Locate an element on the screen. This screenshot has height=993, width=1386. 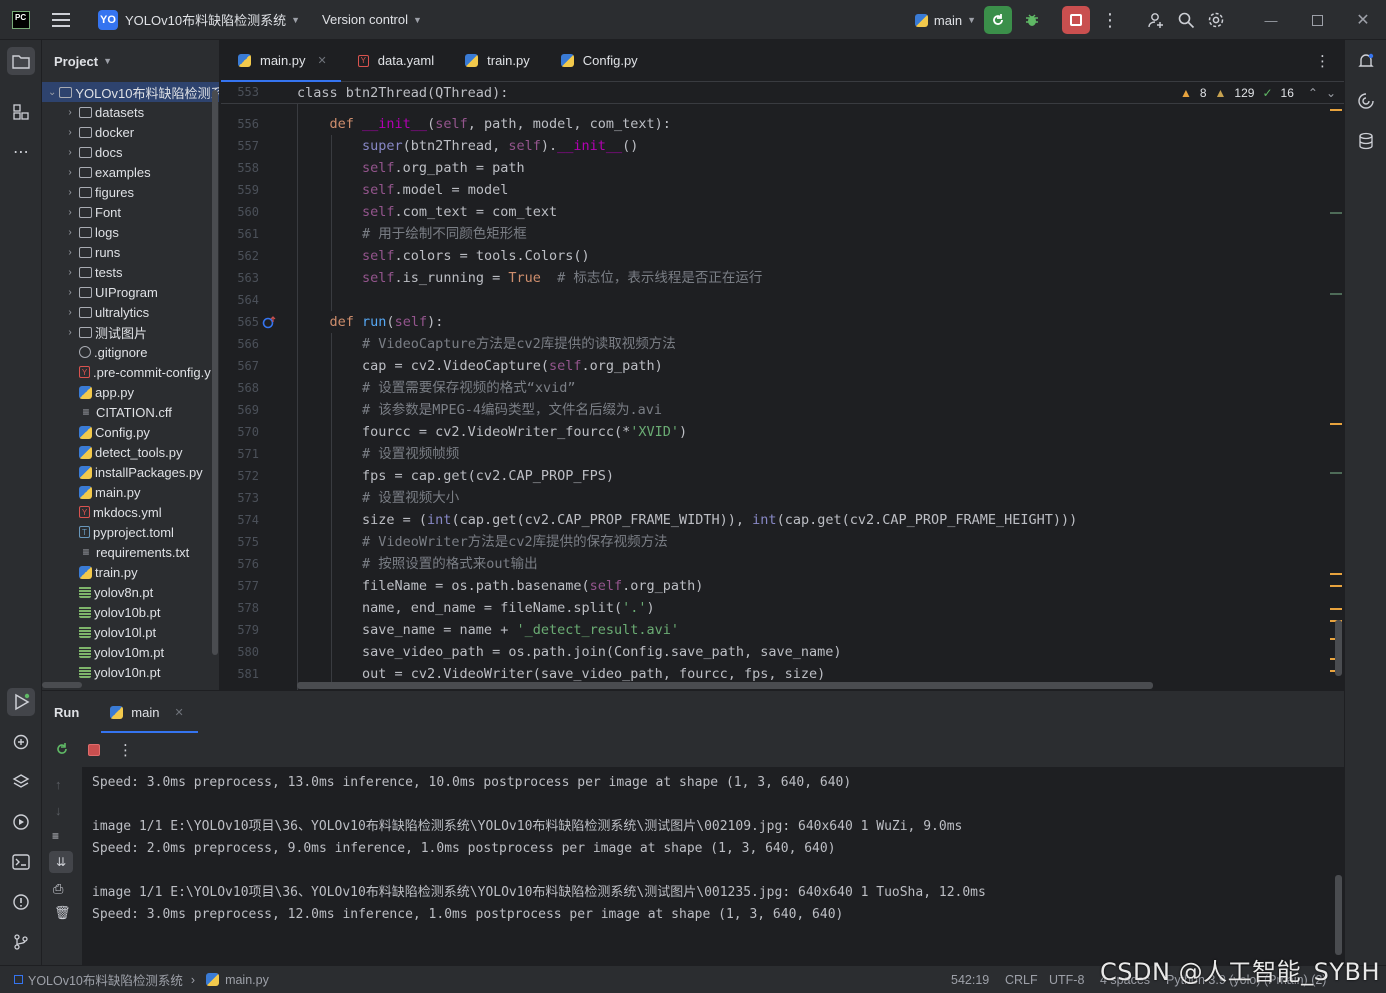
tree-item: yolov10l.pt is located at coordinates (130, 632).